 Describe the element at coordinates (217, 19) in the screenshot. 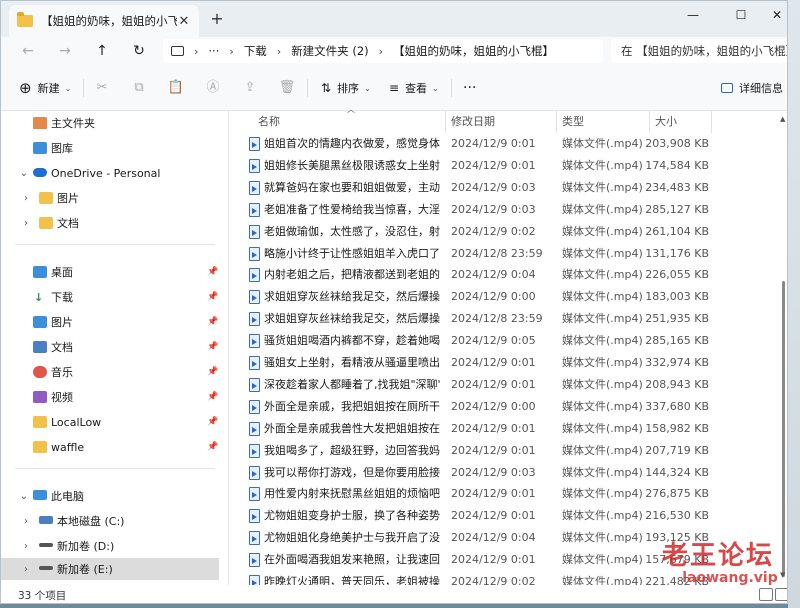

I see `new-tab-button: +` at that location.